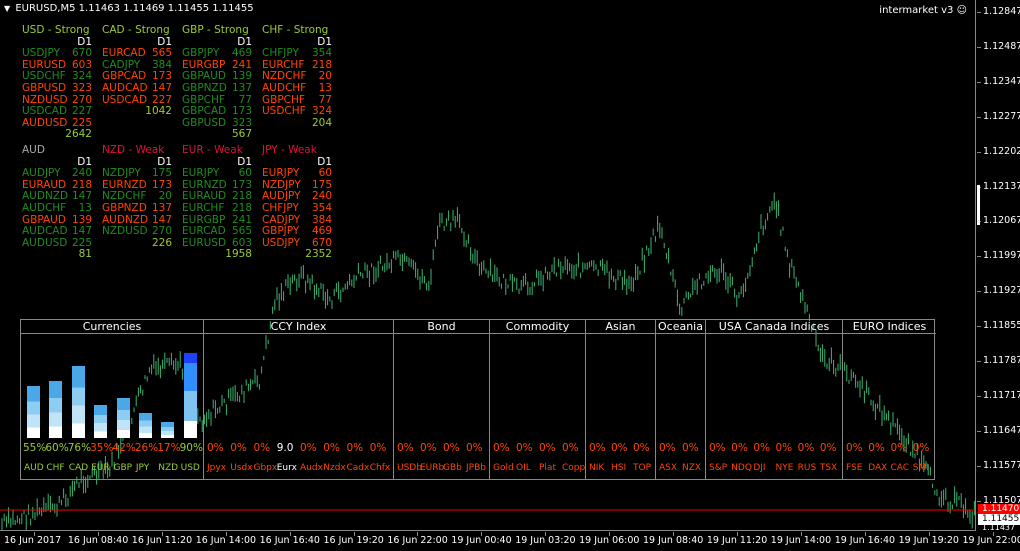 Image resolution: width=1020 pixels, height=551 pixels. What do you see at coordinates (865, 540) in the screenshot?
I see `time-label: 19 Jun 16:40` at bounding box center [865, 540].